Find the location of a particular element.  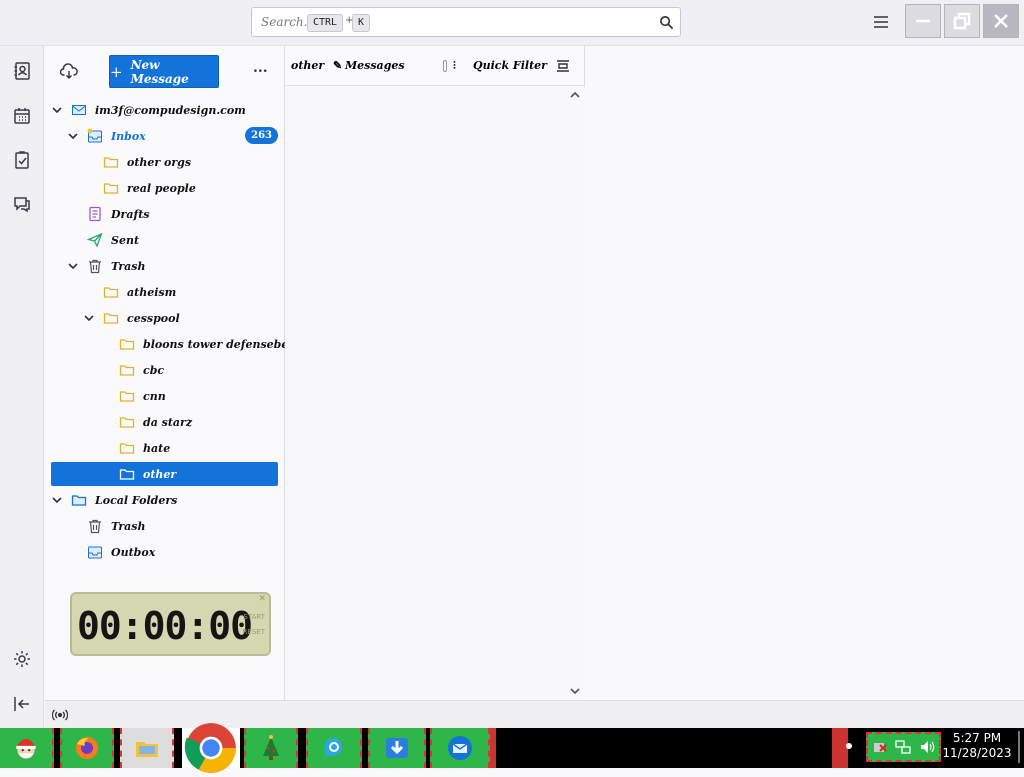

folder-hate: hate is located at coordinates (164, 448).